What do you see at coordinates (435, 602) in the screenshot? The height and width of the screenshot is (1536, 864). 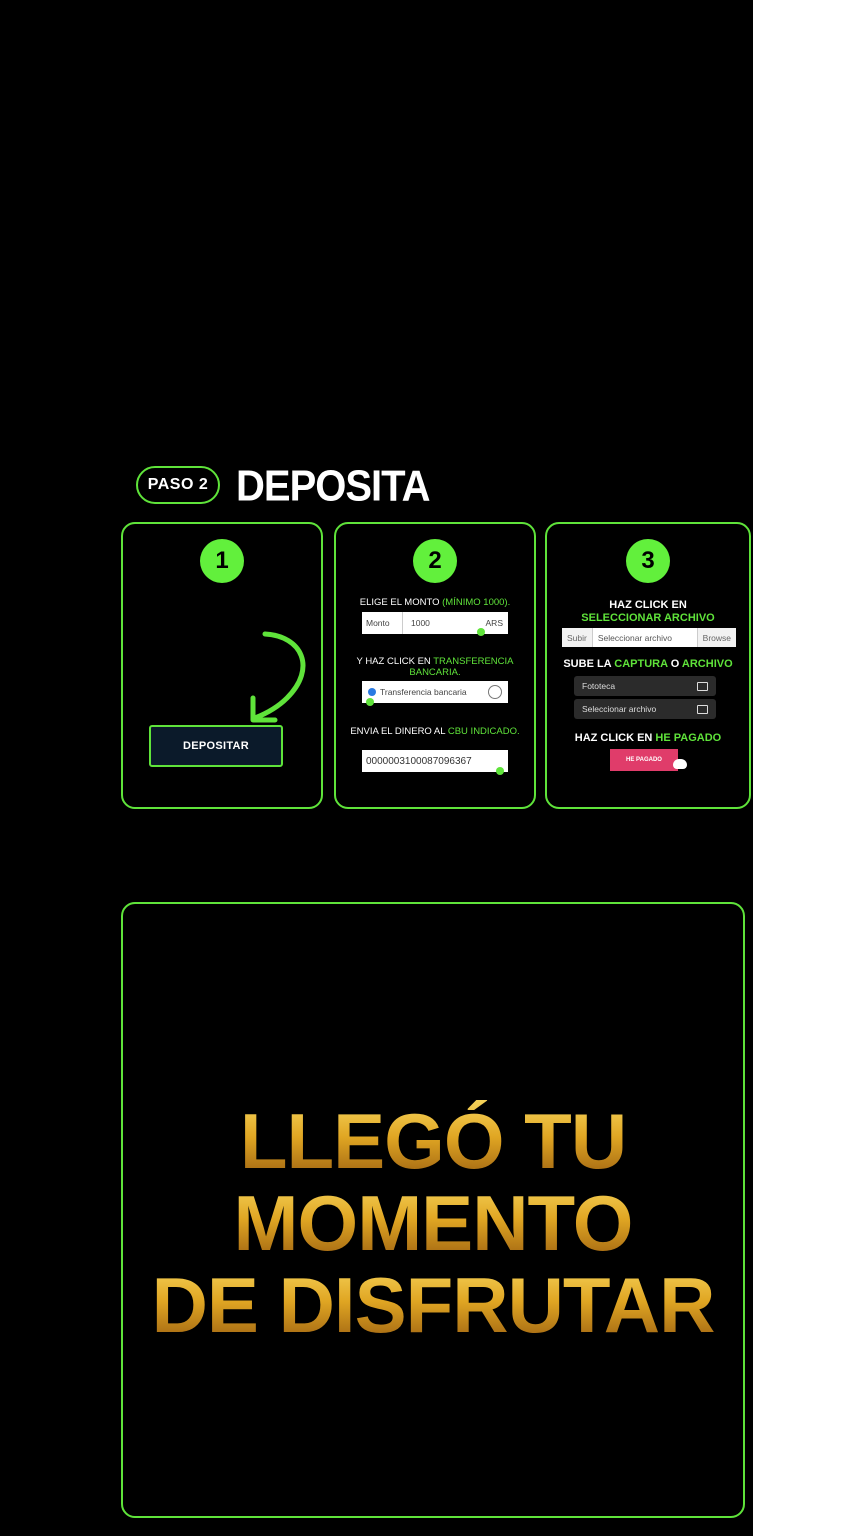 I see `instruction-amount: ELIGE EL MONTO (MÍNIMO 1000).` at bounding box center [435, 602].